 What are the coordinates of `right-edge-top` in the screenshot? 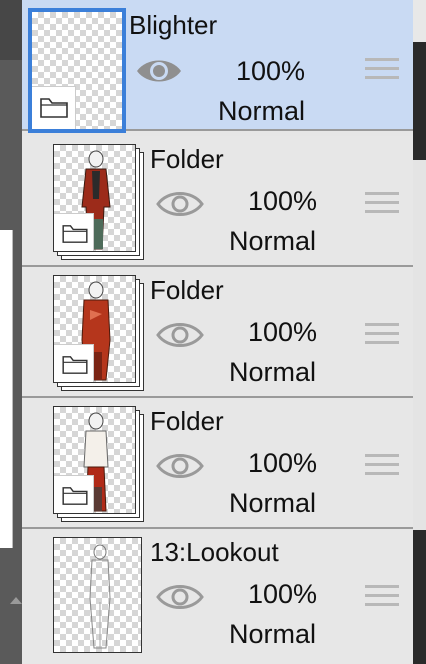 It's located at (419, 21).